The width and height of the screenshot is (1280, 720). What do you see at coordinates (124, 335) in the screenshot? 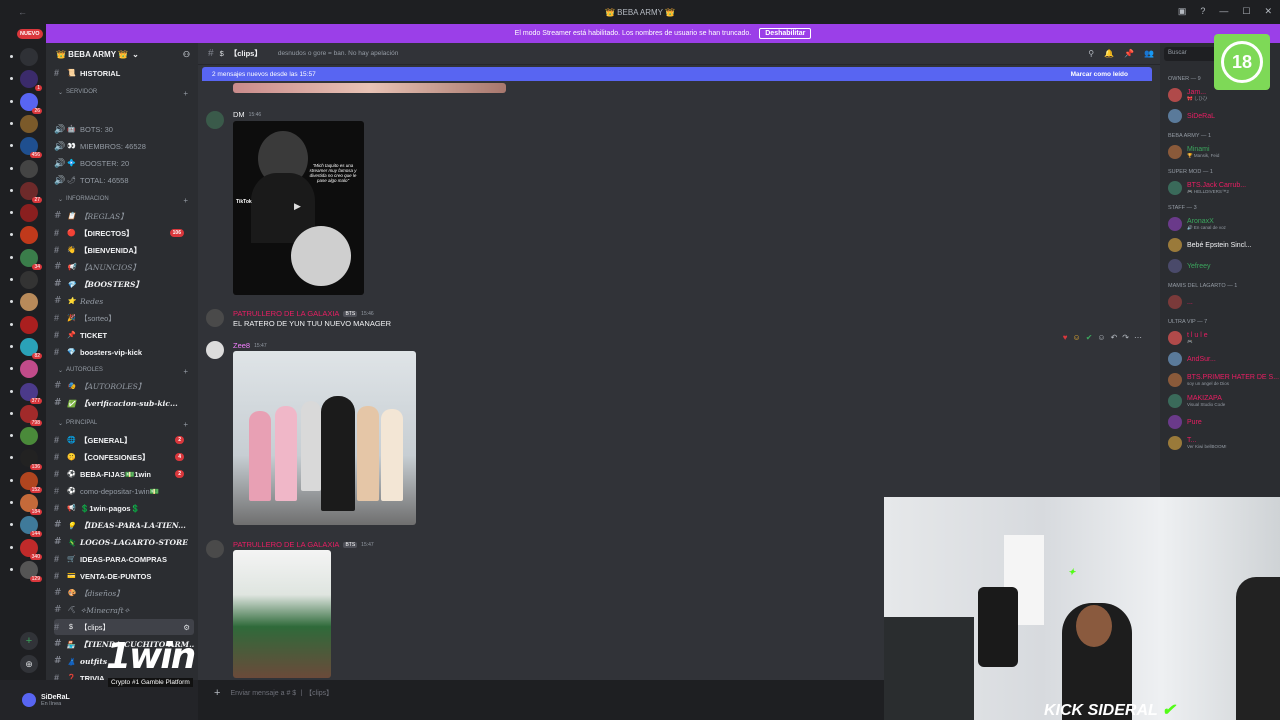
I see `channel-item: # 📌 TICKET` at bounding box center [124, 335].